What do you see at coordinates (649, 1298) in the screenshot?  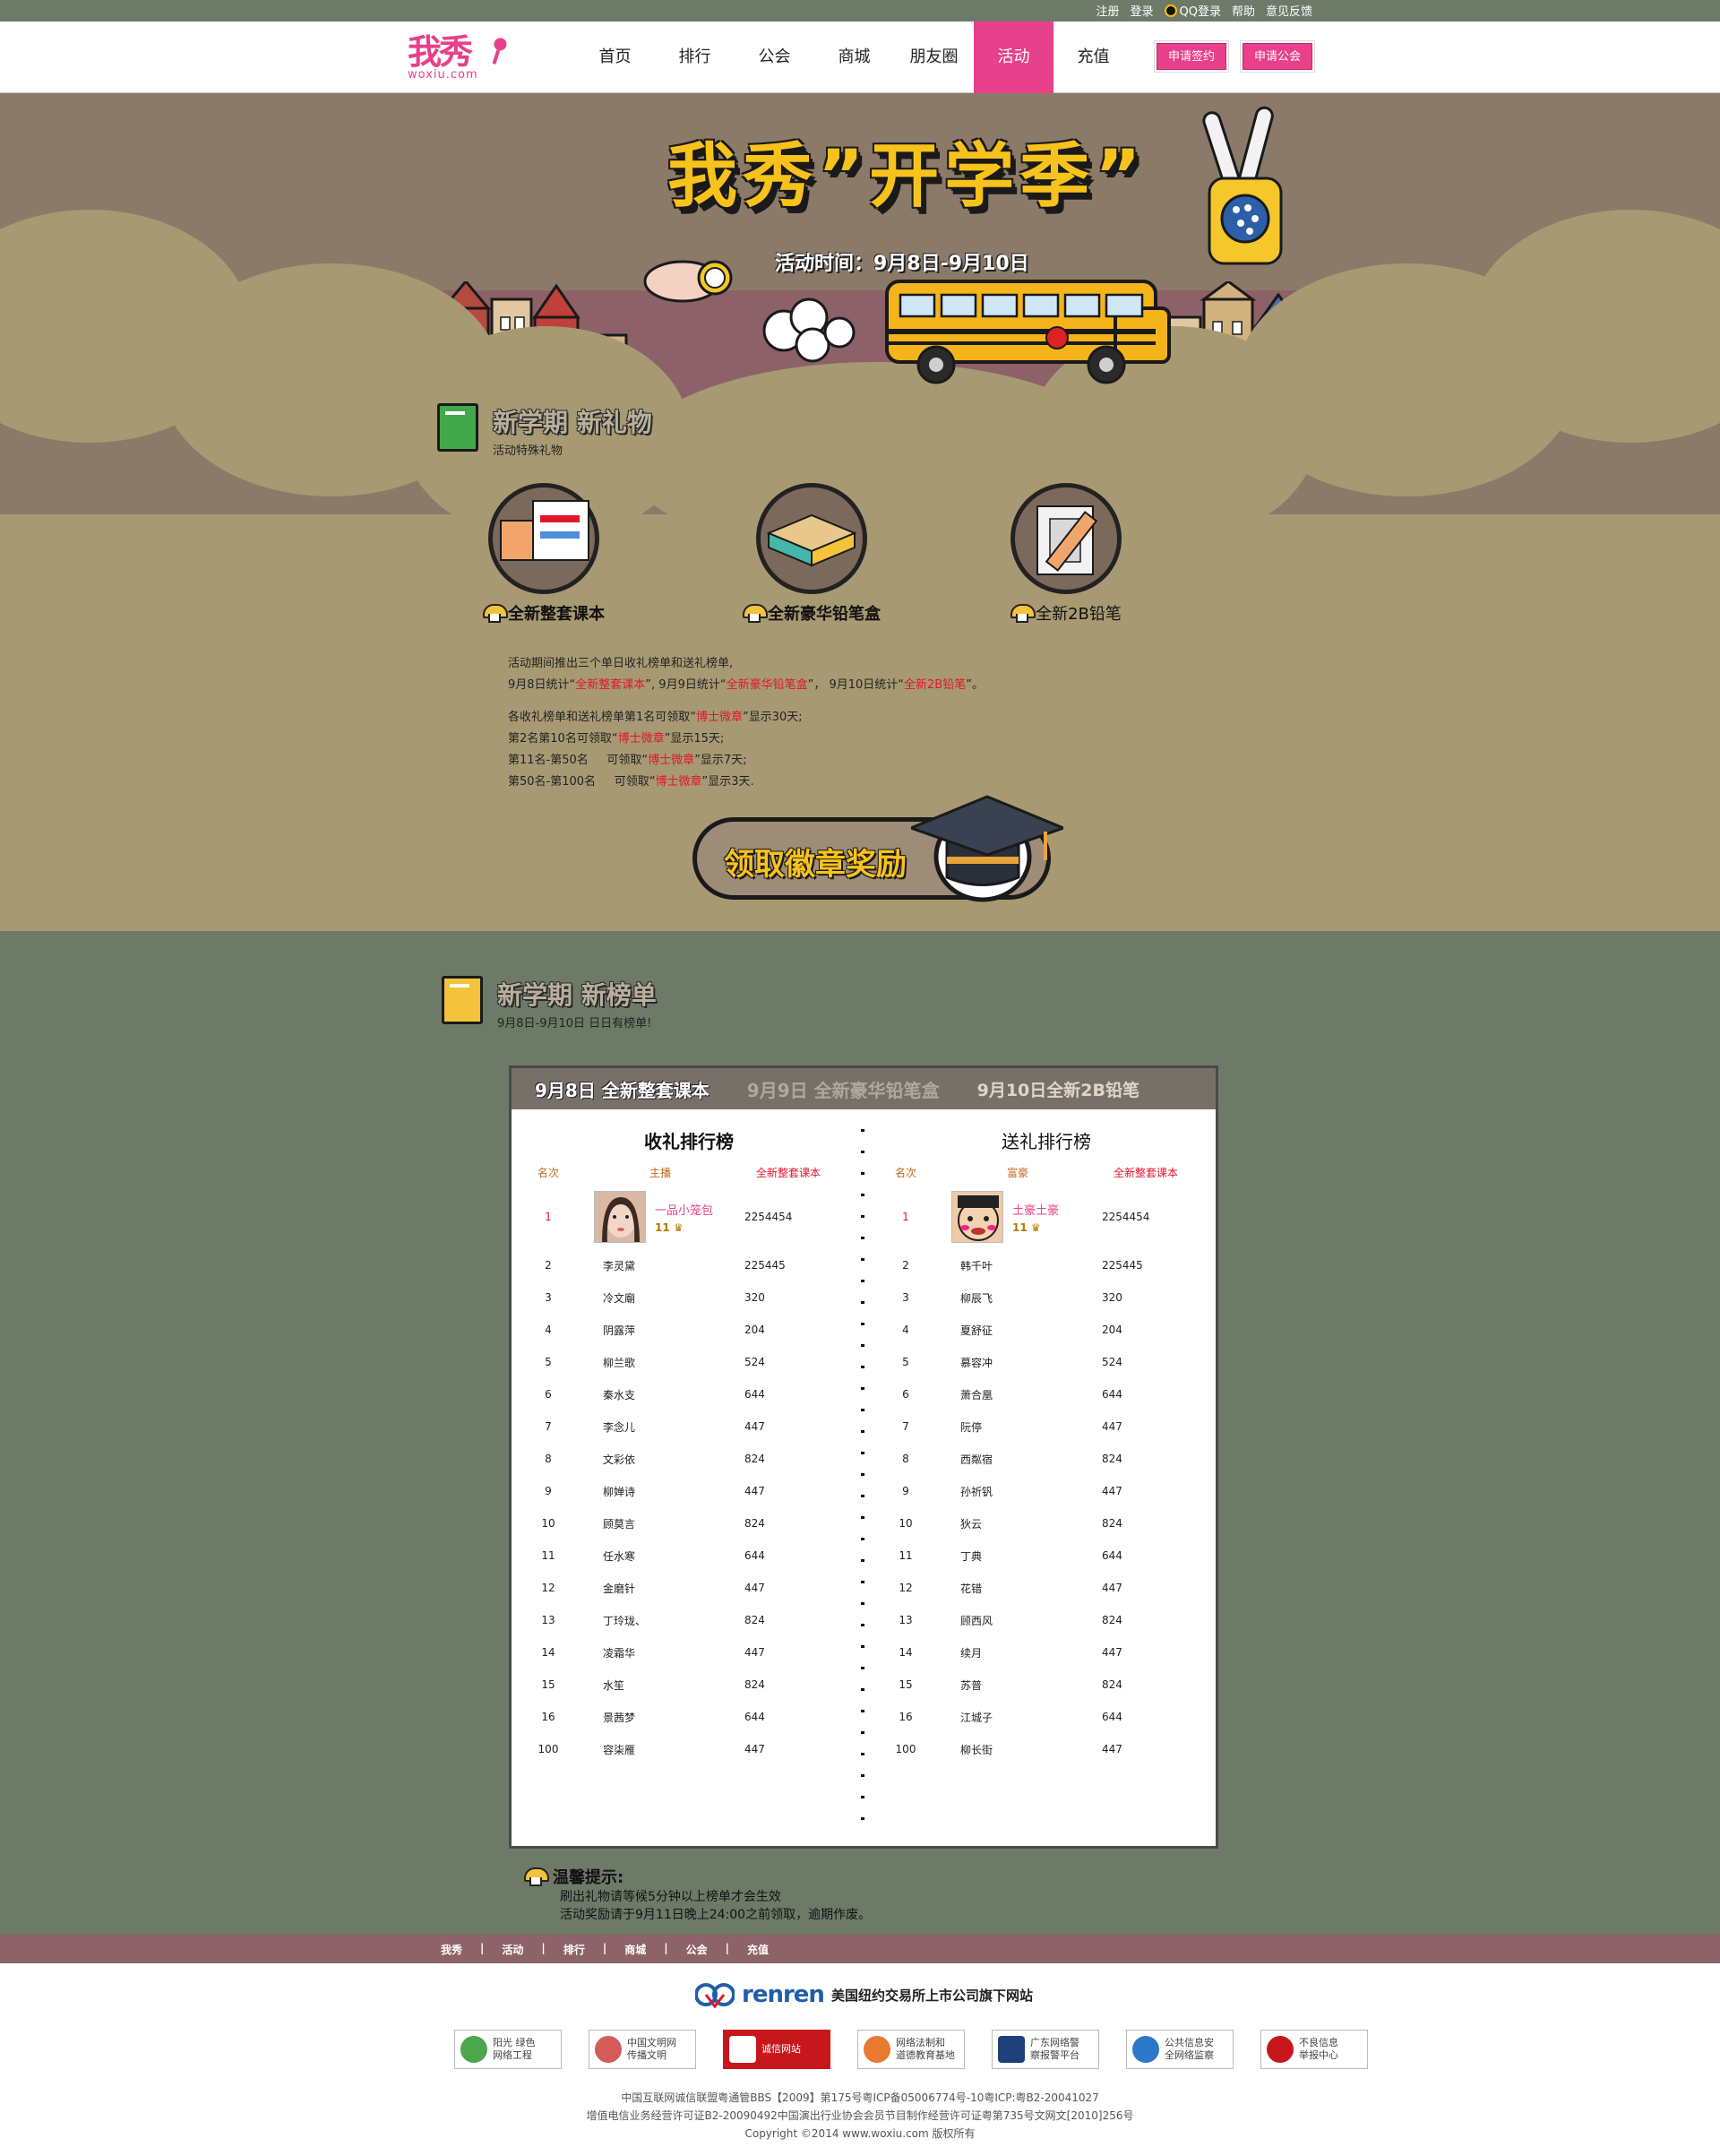 I see `user-name: 冷文廟` at bounding box center [649, 1298].